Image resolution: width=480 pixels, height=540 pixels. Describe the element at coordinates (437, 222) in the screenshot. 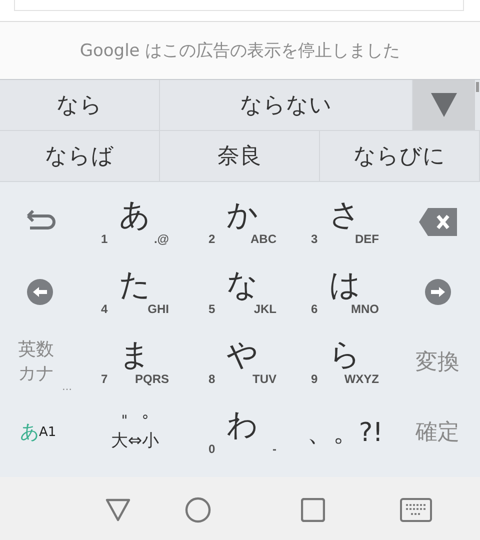

I see `backspace-icon` at that location.